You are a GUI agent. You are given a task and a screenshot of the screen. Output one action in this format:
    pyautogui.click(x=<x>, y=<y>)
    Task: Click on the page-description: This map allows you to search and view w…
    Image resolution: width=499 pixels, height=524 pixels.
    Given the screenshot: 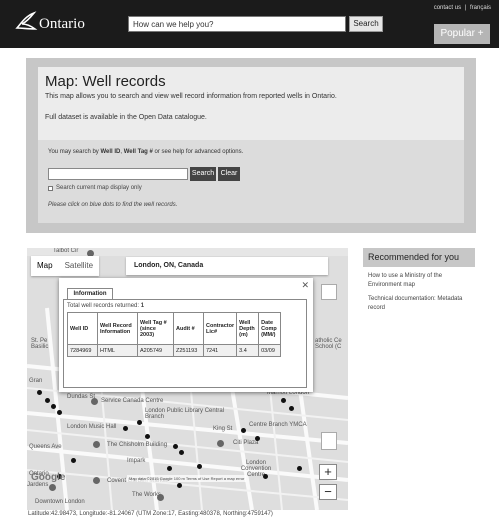 What is the action you would take?
    pyautogui.click(x=191, y=96)
    